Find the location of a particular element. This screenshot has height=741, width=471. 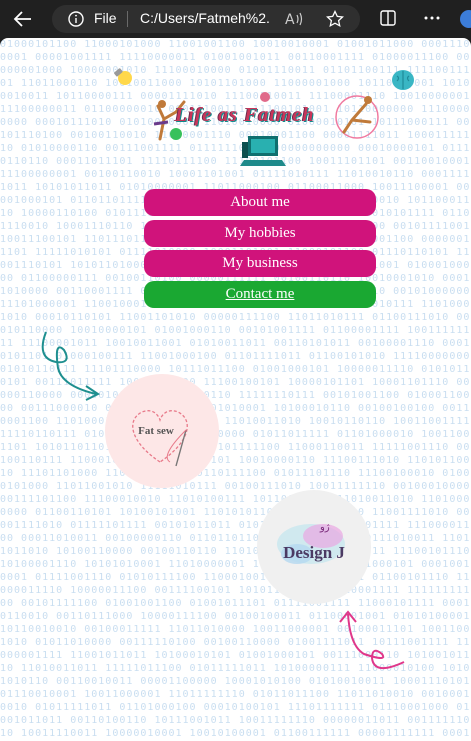

design-sub-label: ژو is located at coordinates (325, 527).